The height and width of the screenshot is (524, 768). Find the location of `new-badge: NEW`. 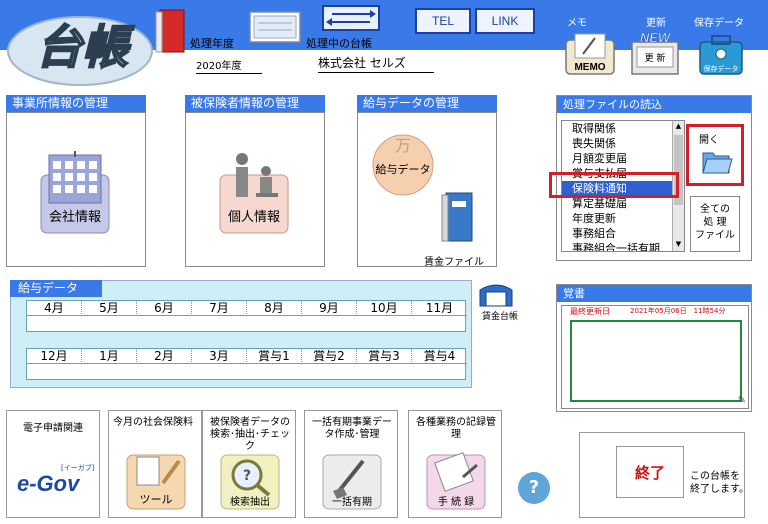

new-badge: NEW is located at coordinates (656, 37).